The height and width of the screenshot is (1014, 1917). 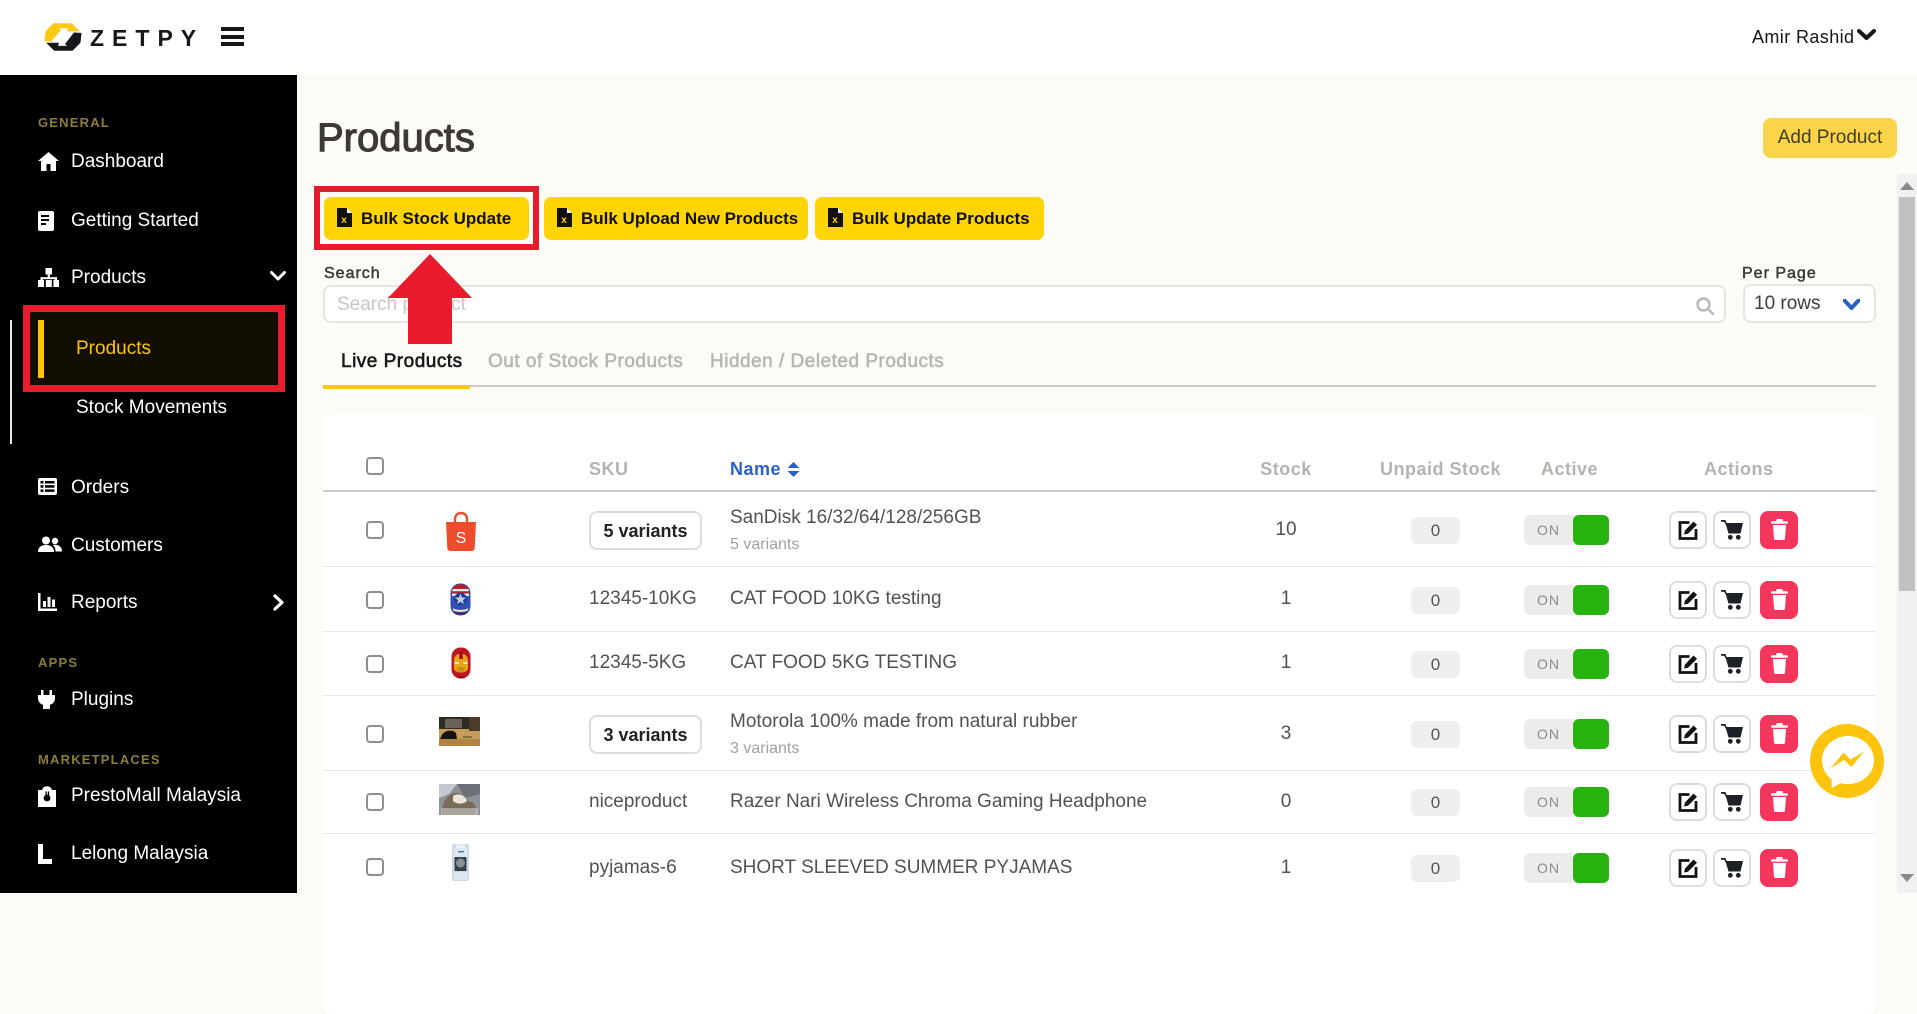 What do you see at coordinates (461, 538) in the screenshot?
I see `svg-text: S` at bounding box center [461, 538].